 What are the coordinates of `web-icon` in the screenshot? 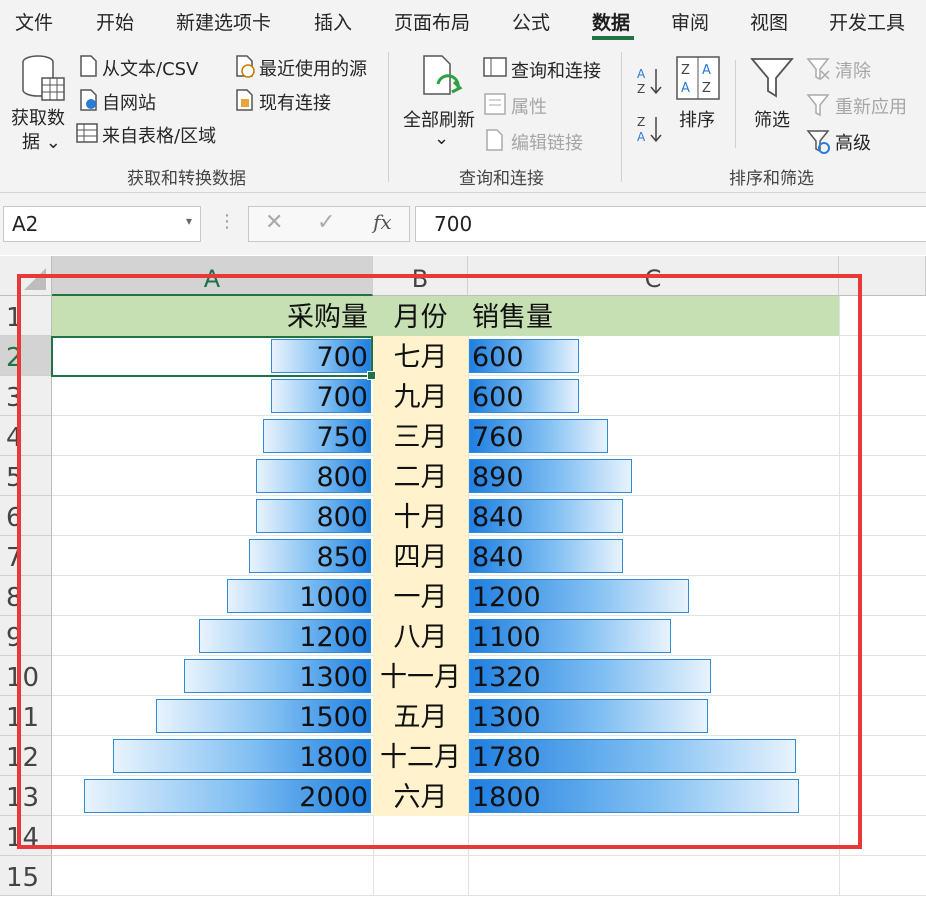 It's located at (88, 100).